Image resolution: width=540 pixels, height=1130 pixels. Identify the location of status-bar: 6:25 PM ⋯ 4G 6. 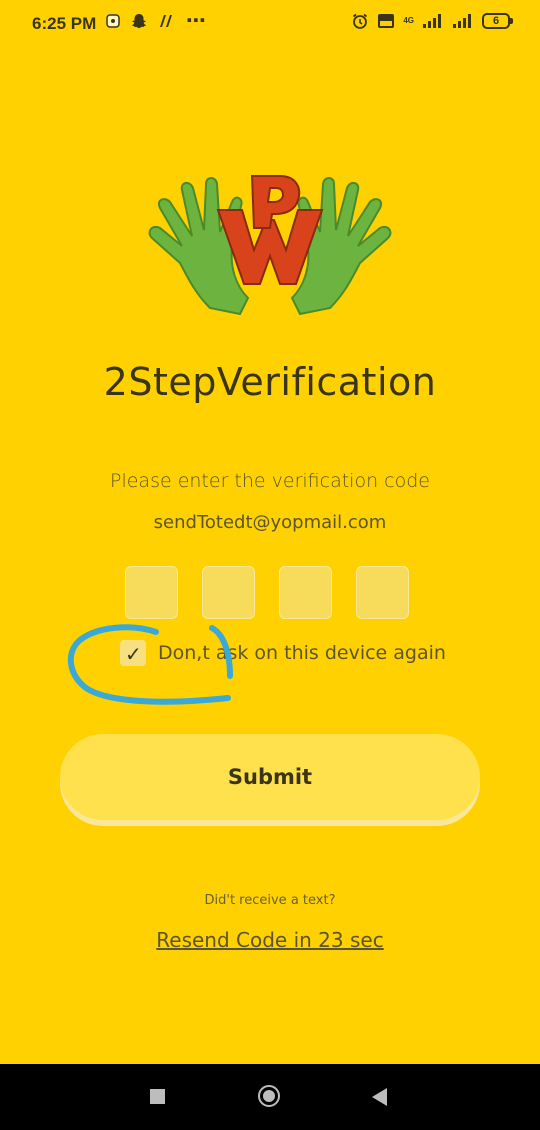
(270, 24).